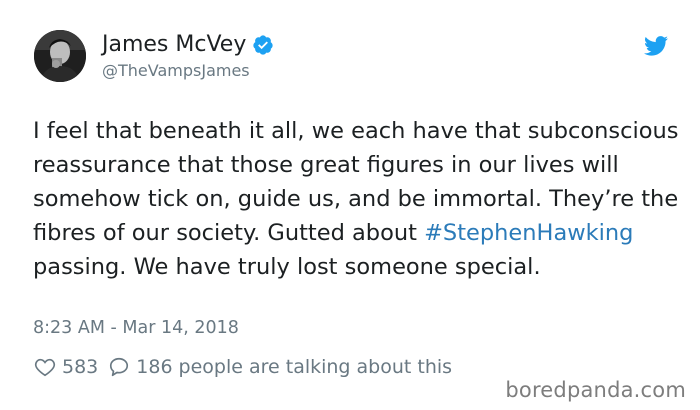 This screenshot has width=700, height=410. What do you see at coordinates (174, 45) in the screenshot?
I see `author-name: James McVey` at bounding box center [174, 45].